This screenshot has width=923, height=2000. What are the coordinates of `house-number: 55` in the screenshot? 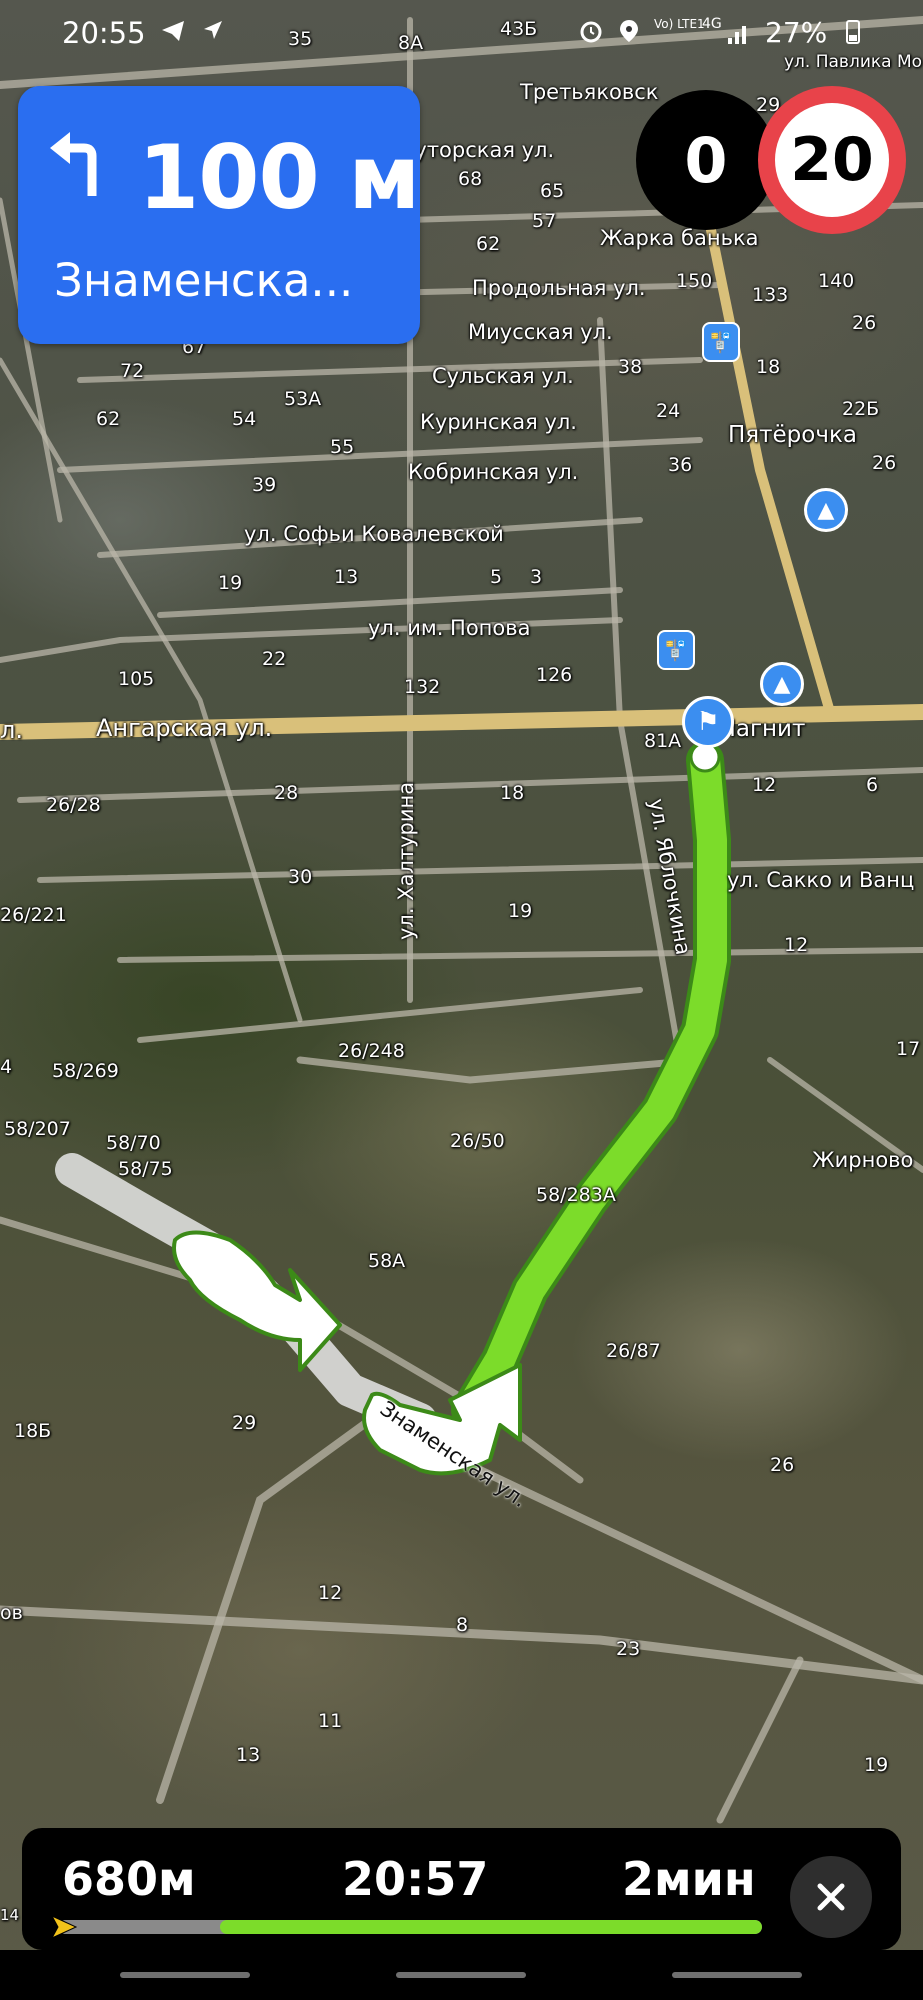 It's located at (342, 447).